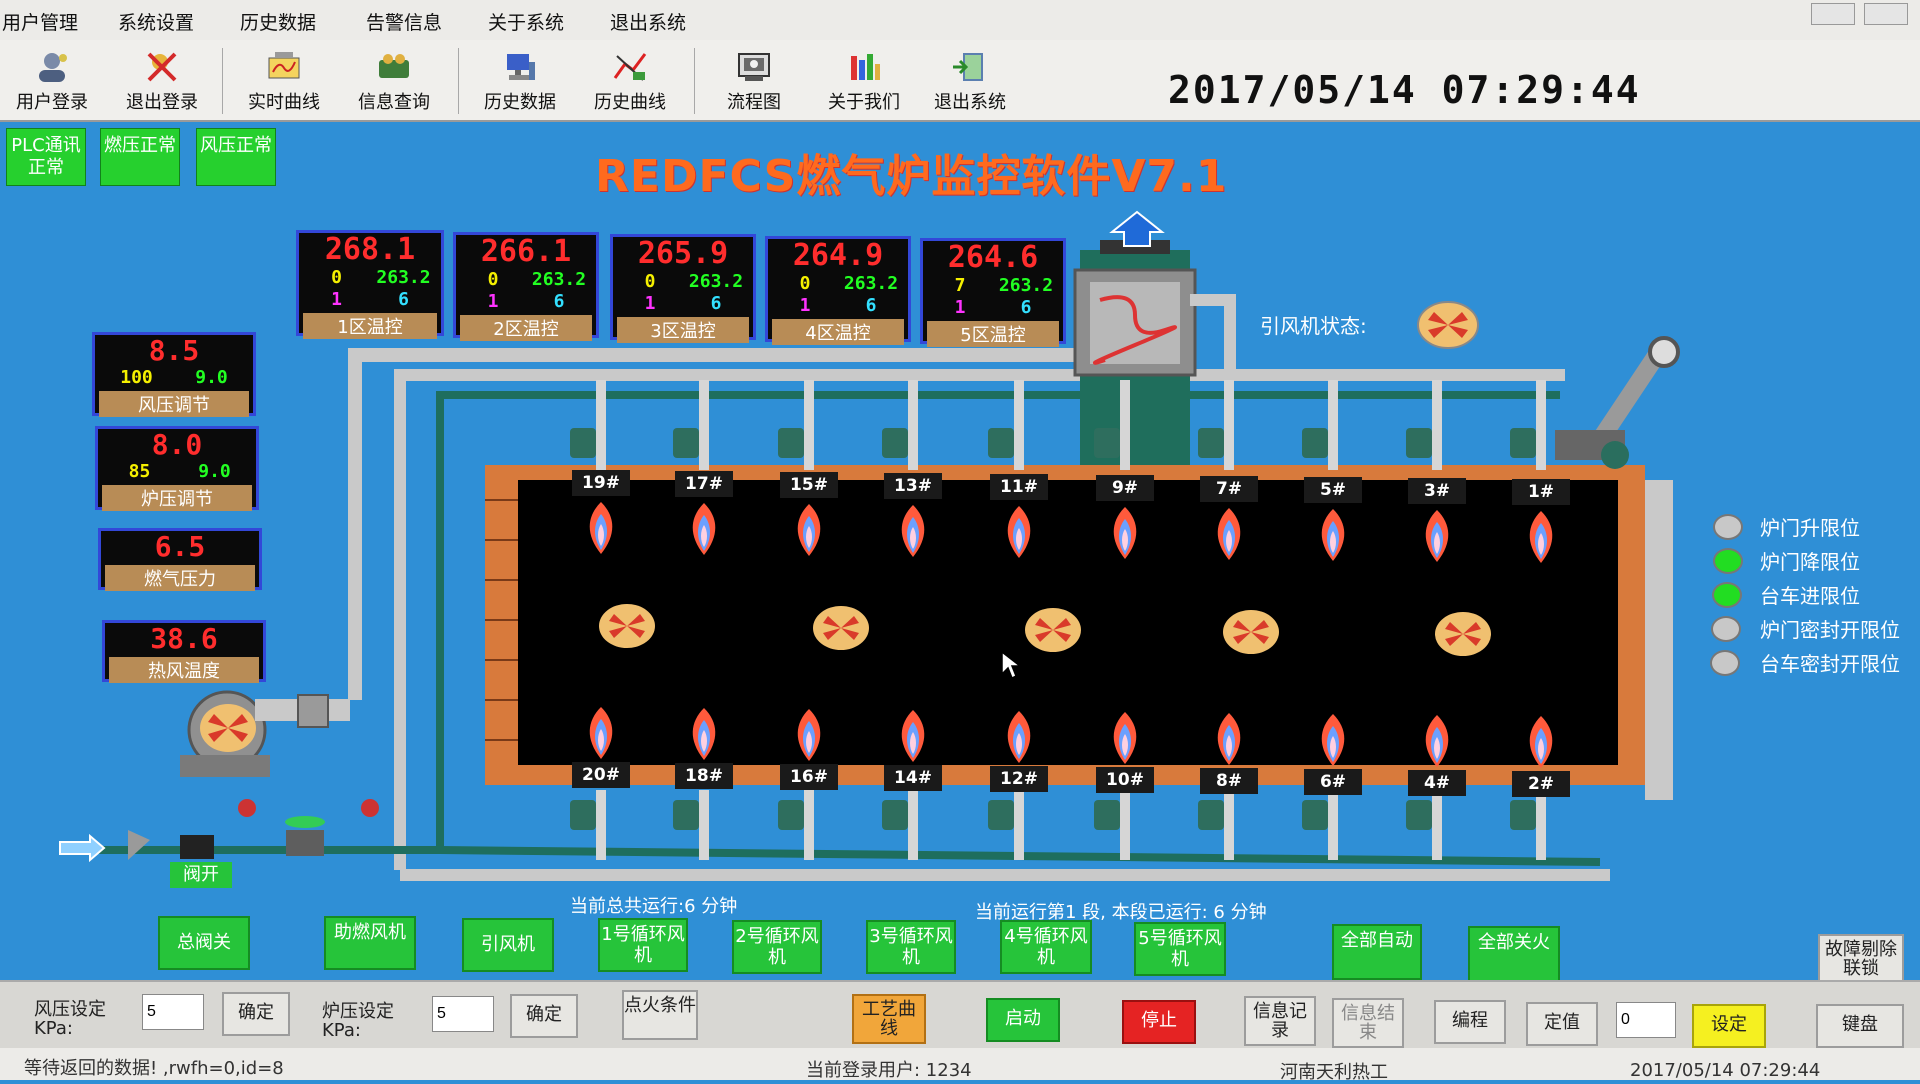 The width and height of the screenshot is (1920, 1084). Describe the element at coordinates (660, 1015) in the screenshot. I see `ignition-conditions-button: 点火条件` at that location.